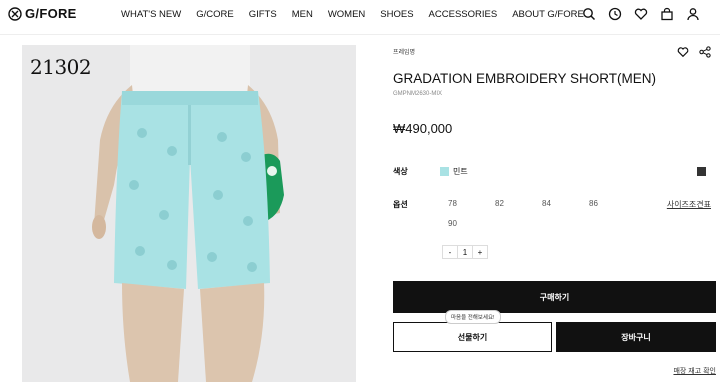  What do you see at coordinates (689, 204) in the screenshot?
I see `size-guide-link: 사이즈조견표` at bounding box center [689, 204].